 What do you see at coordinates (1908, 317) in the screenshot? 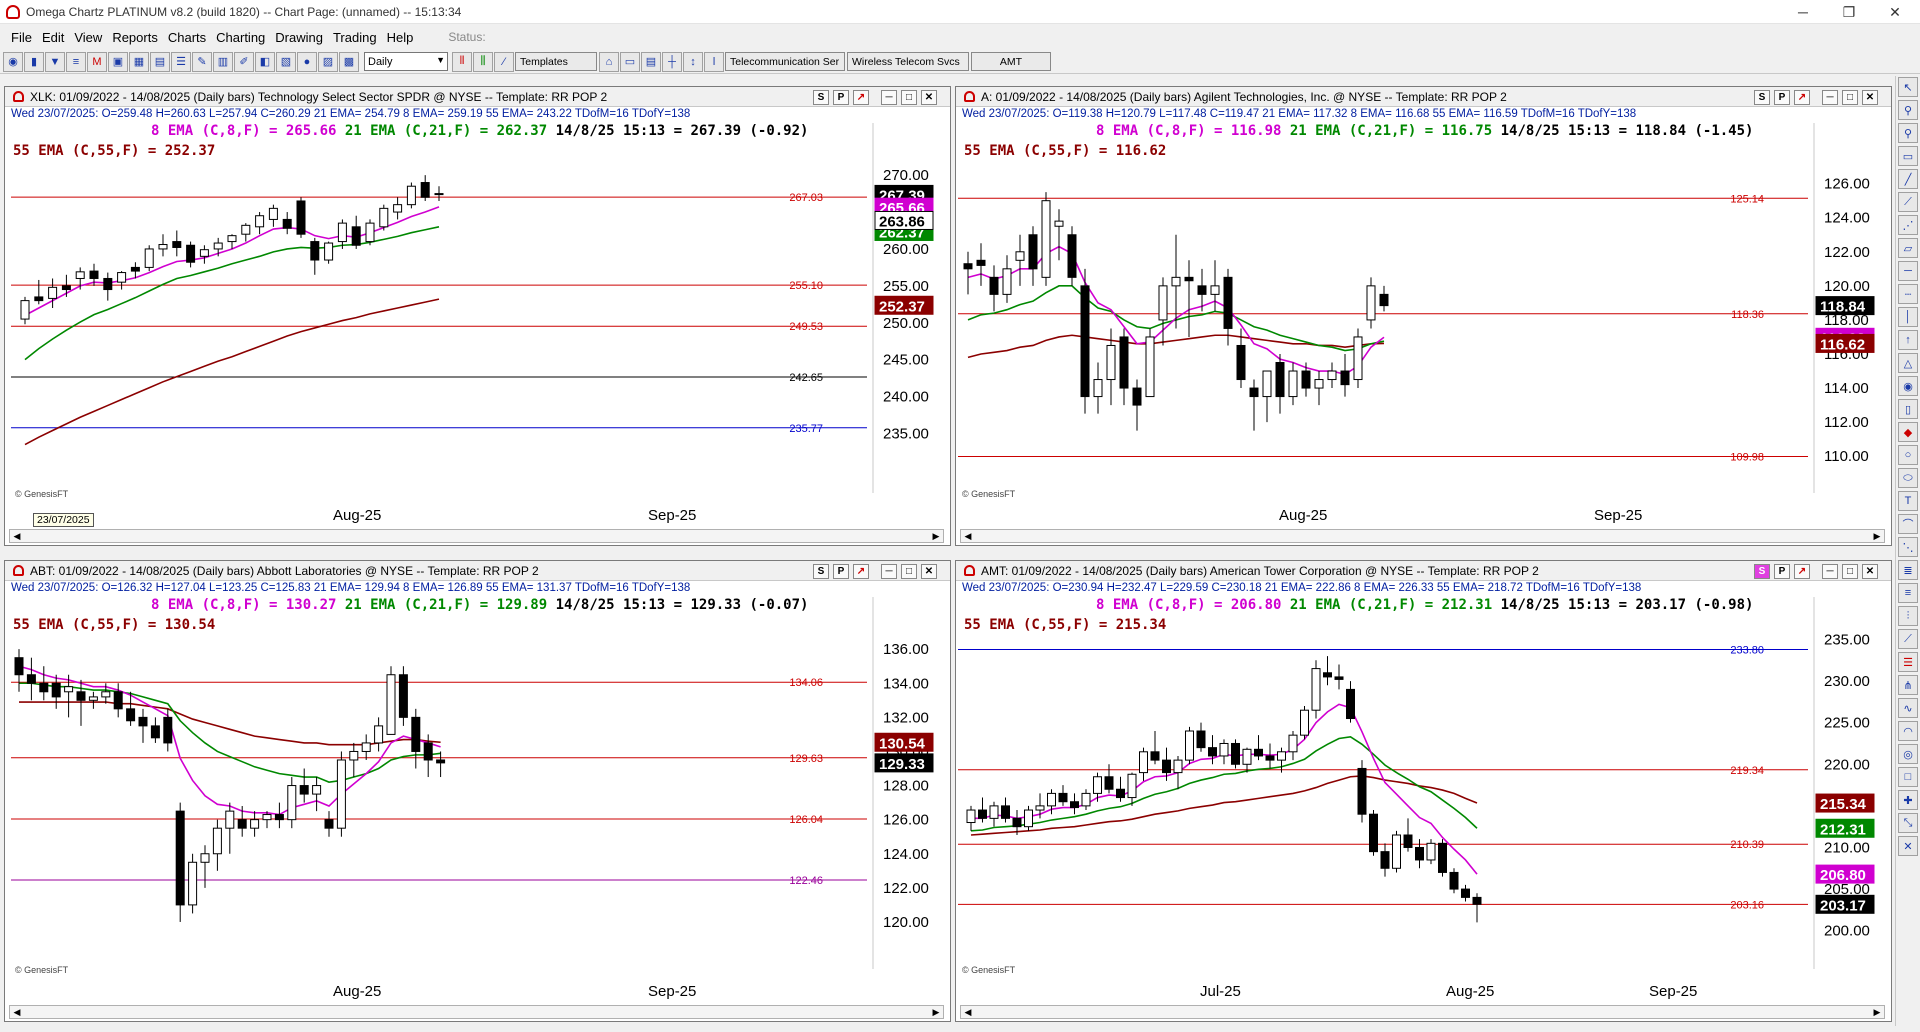
I see `vline-icon: │` at bounding box center [1908, 317].